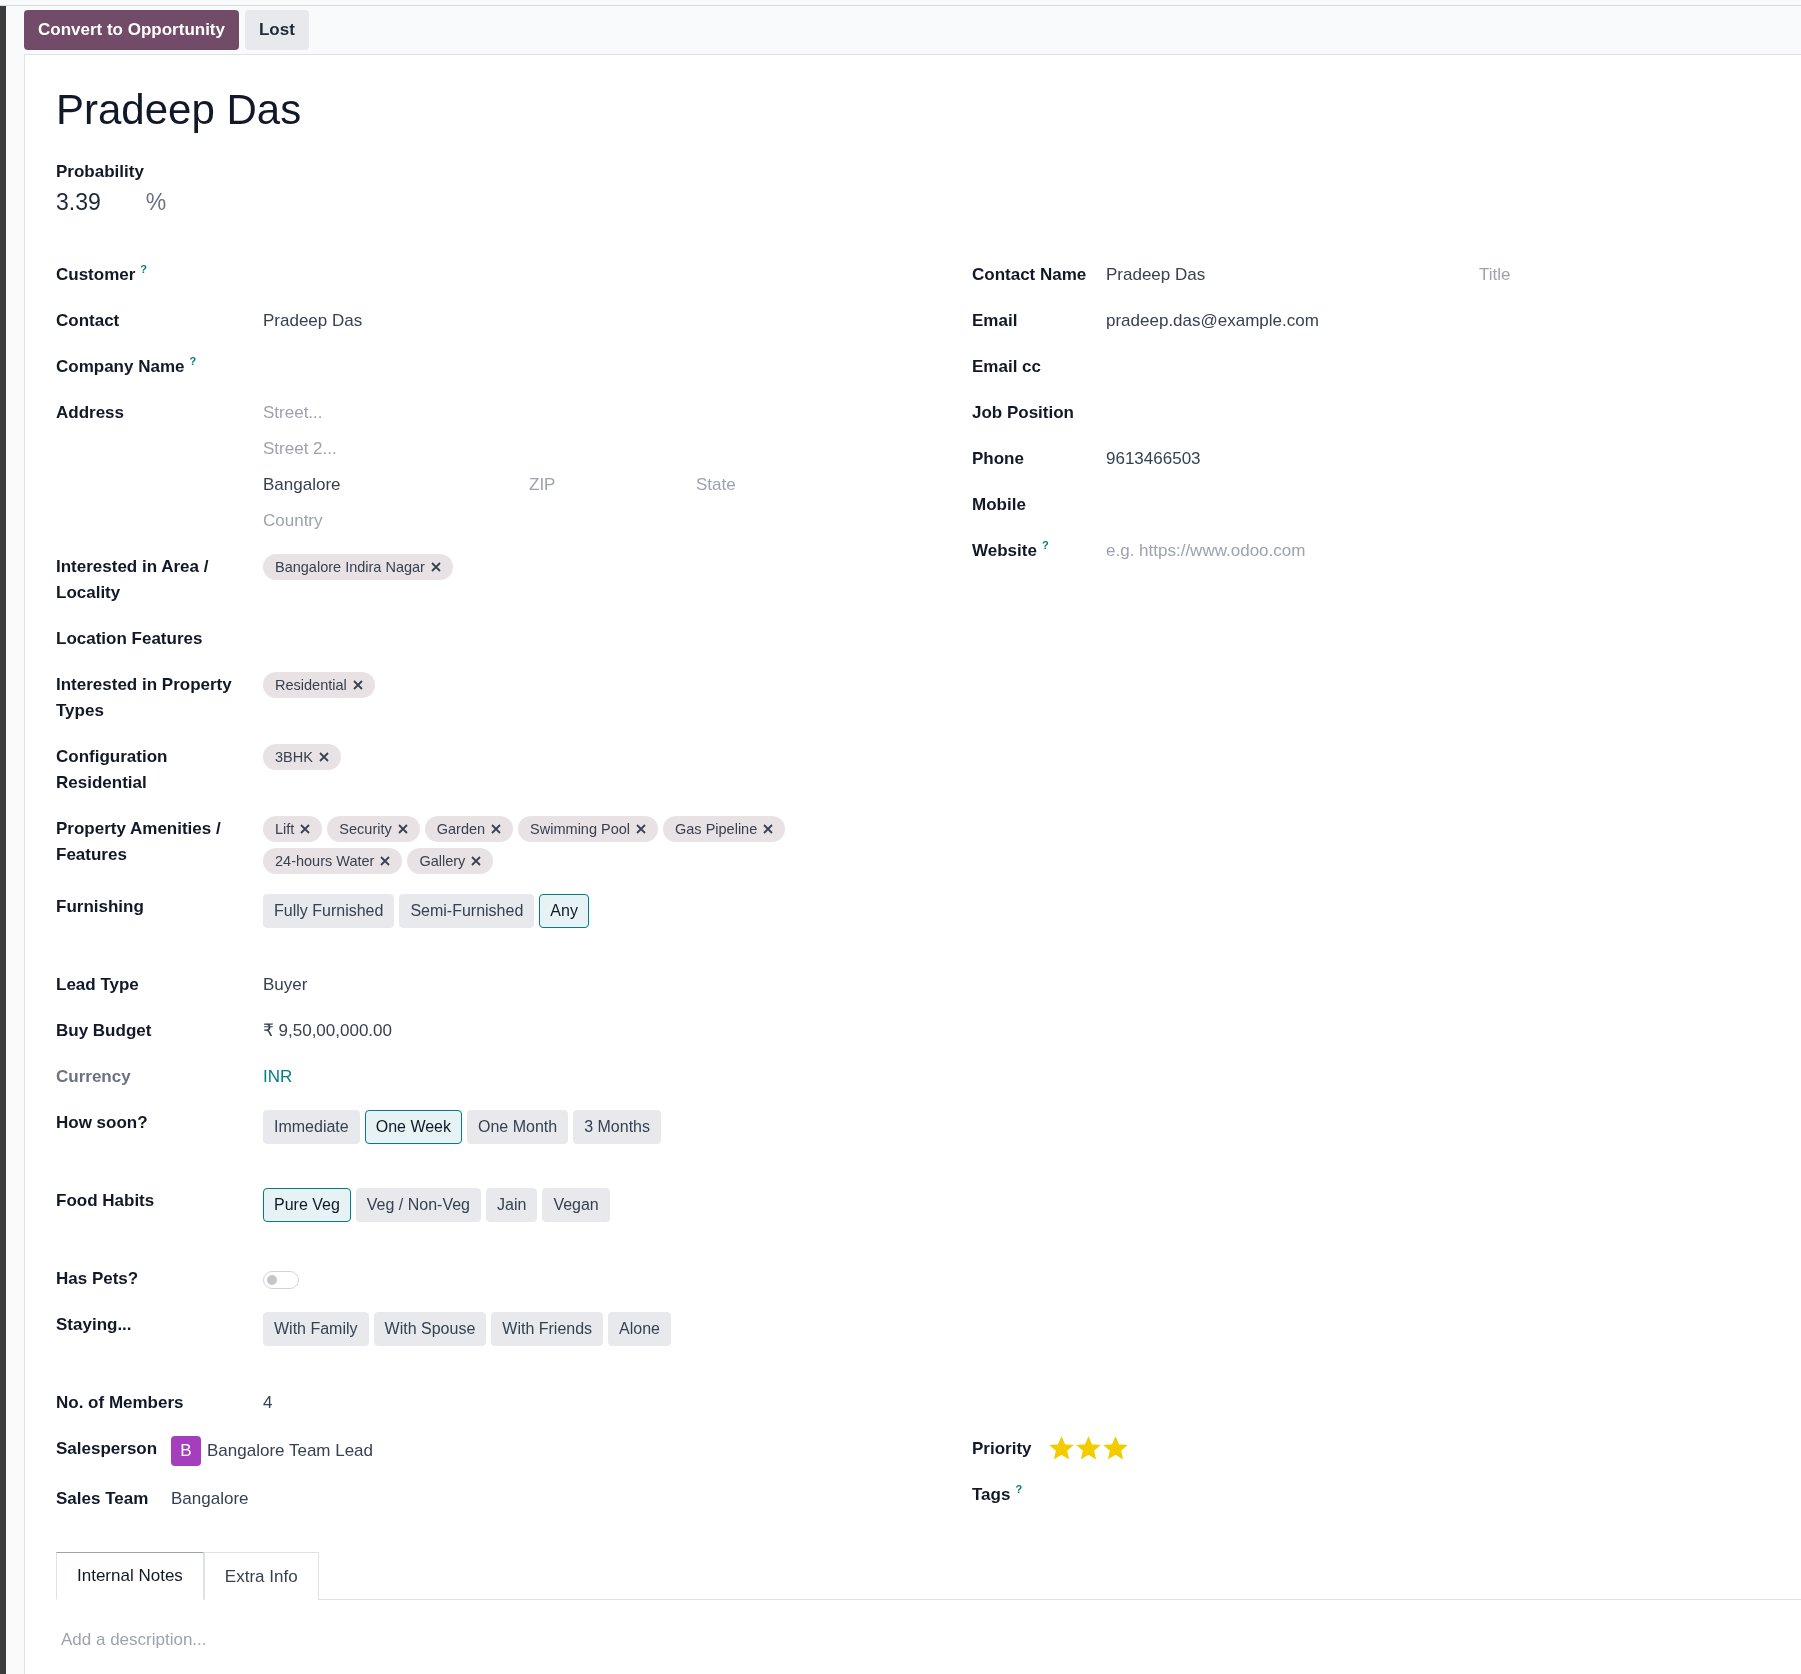 The width and height of the screenshot is (1801, 1674). What do you see at coordinates (112, 770) in the screenshot?
I see `field-label: Configuration Residential` at bounding box center [112, 770].